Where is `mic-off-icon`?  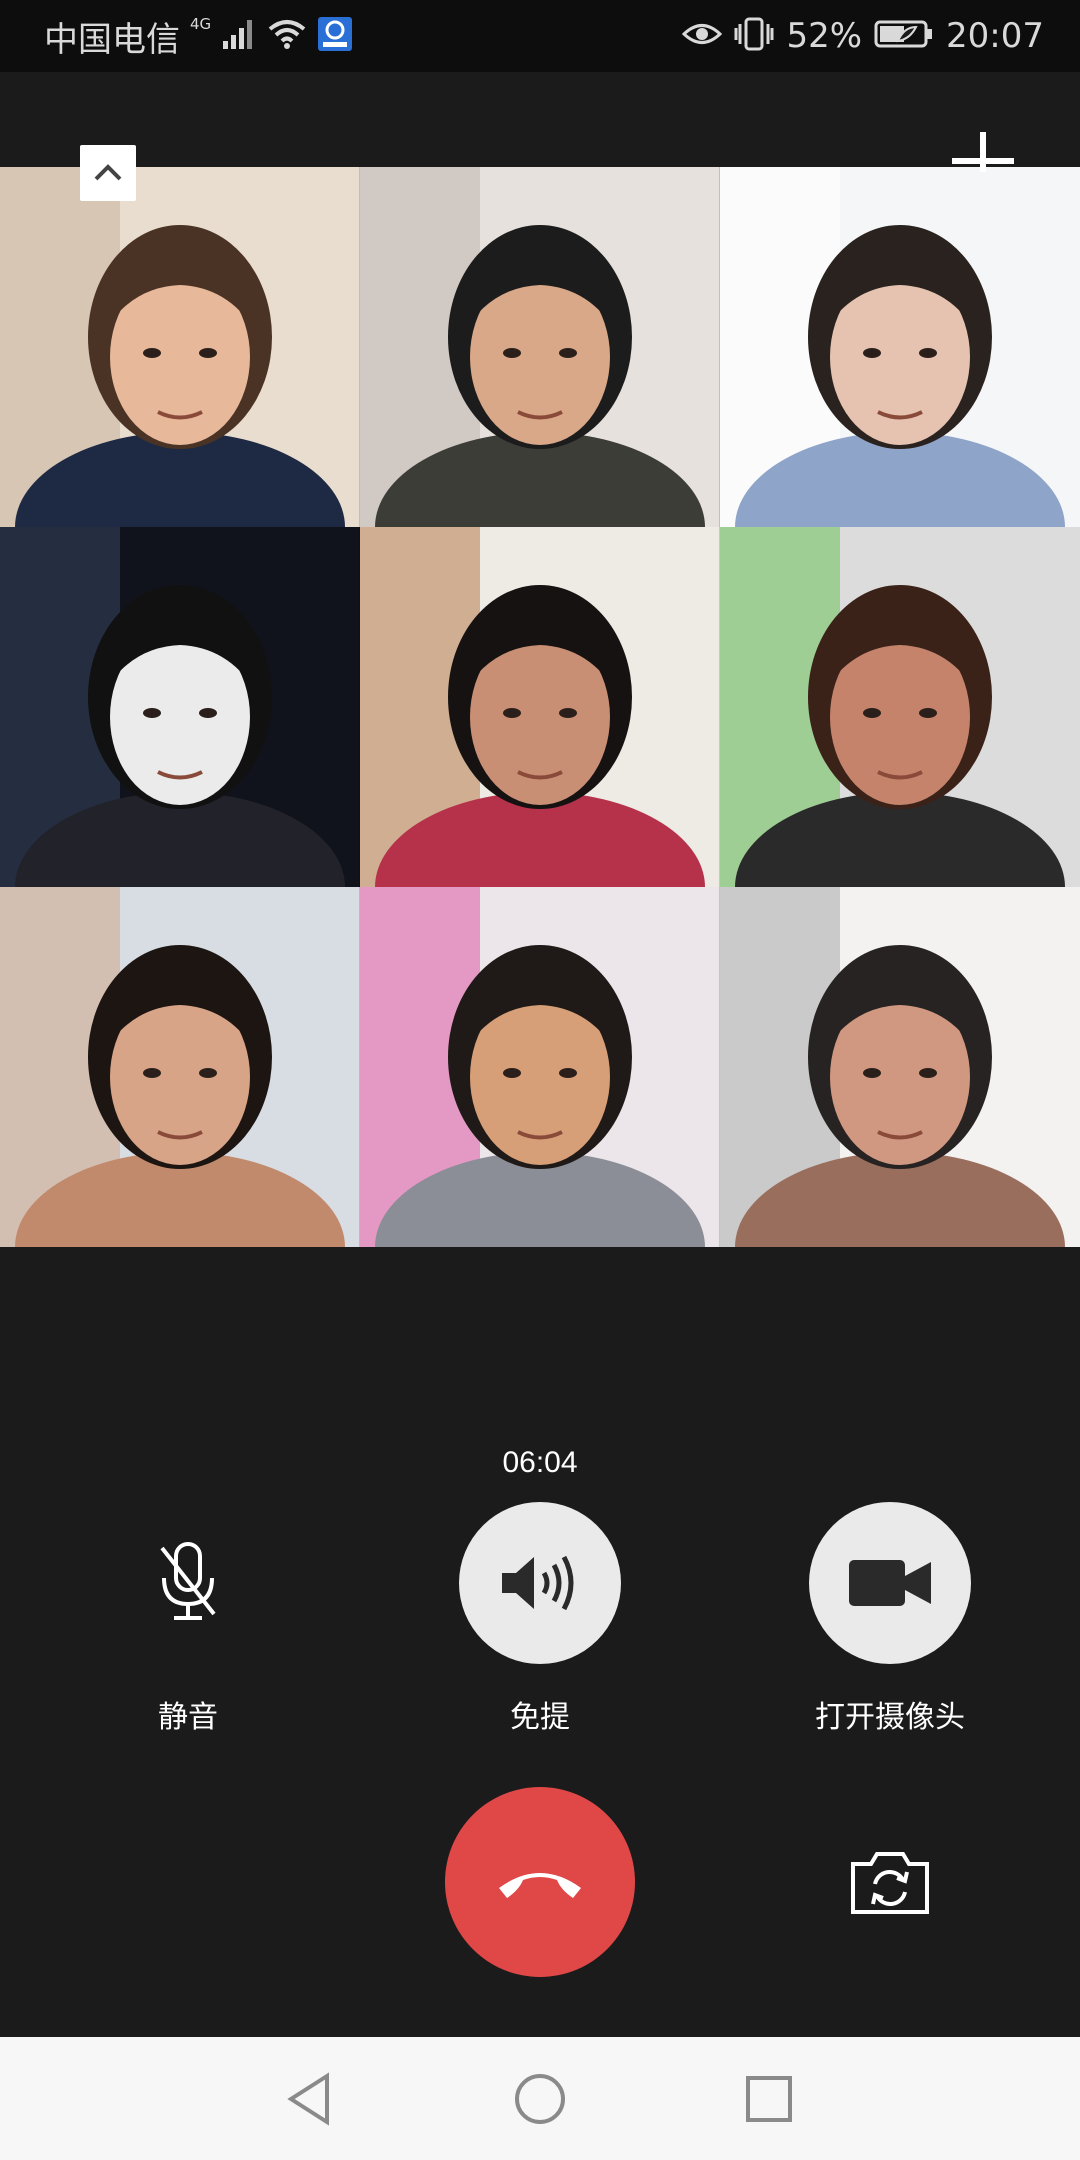
mic-off-icon is located at coordinates (188, 1581).